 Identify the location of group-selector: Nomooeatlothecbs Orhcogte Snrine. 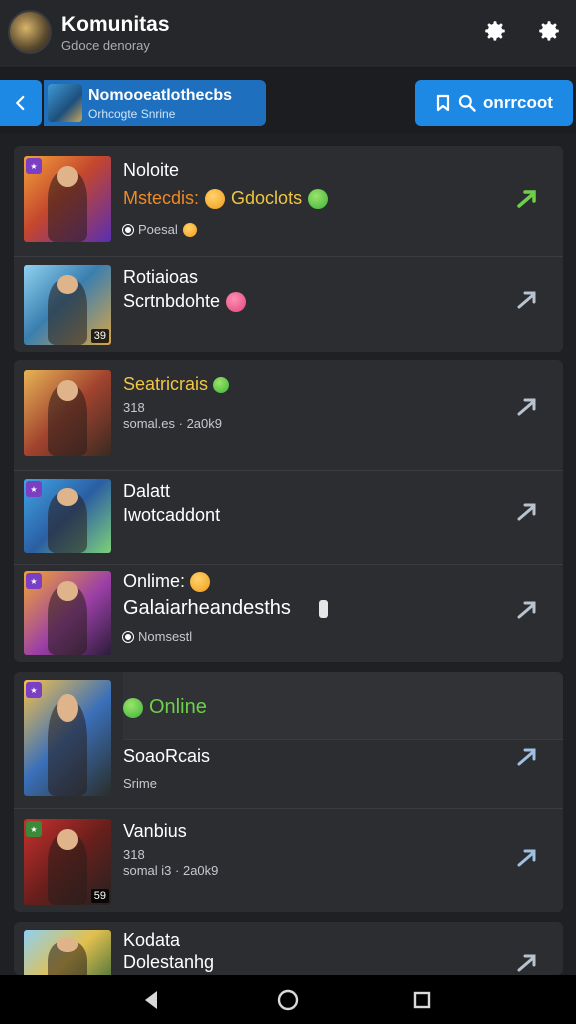
(155, 103).